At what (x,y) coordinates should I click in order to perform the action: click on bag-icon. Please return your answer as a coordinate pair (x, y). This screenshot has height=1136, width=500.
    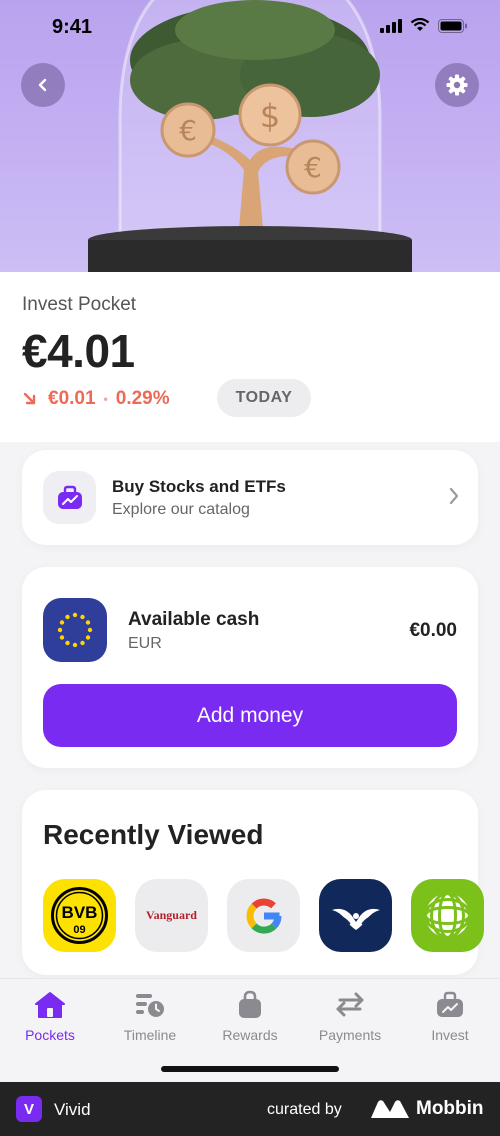
    Looking at the image, I should click on (250, 1005).